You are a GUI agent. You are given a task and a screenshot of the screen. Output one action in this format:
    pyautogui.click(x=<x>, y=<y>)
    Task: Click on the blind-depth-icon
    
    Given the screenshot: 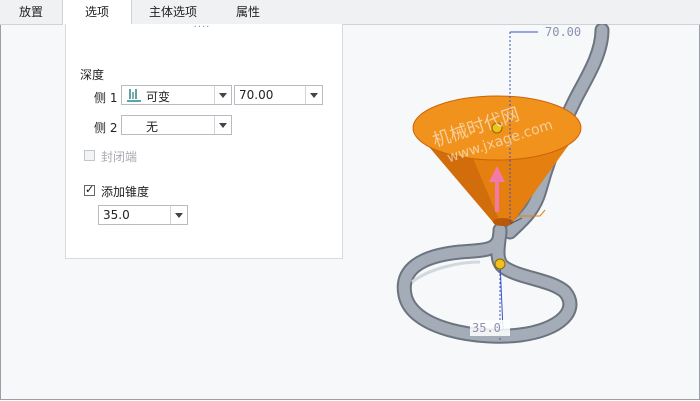 What is the action you would take?
    pyautogui.click(x=134, y=95)
    